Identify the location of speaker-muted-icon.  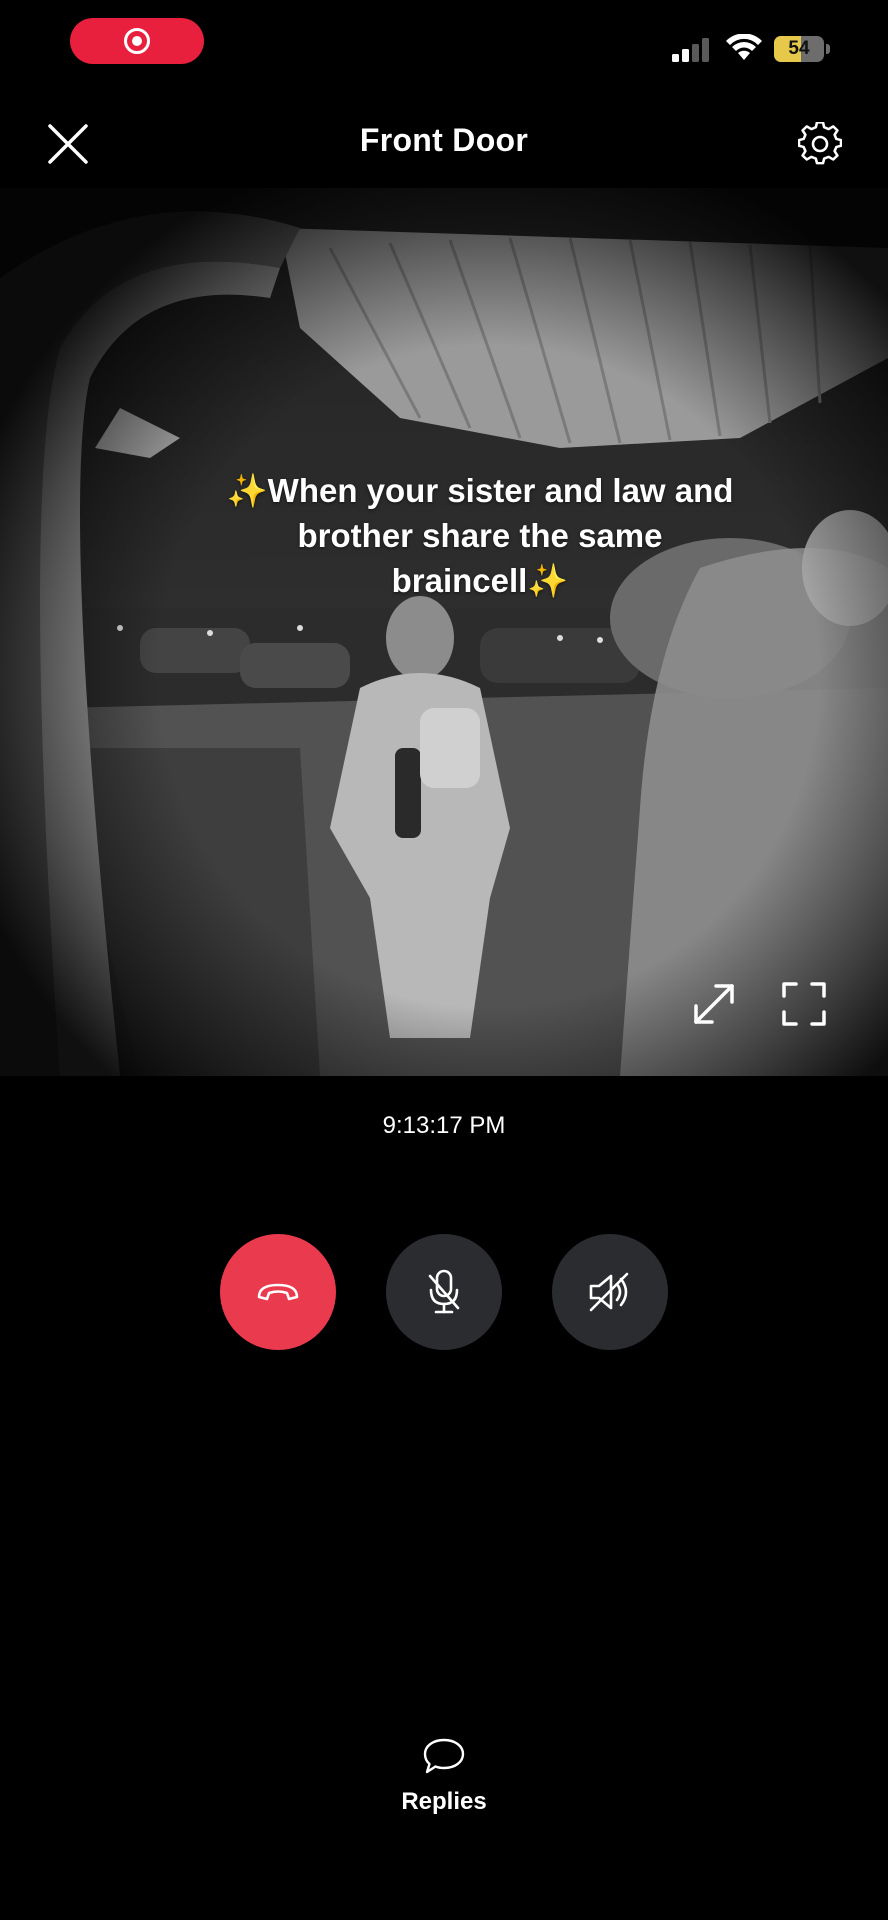
(609, 1292).